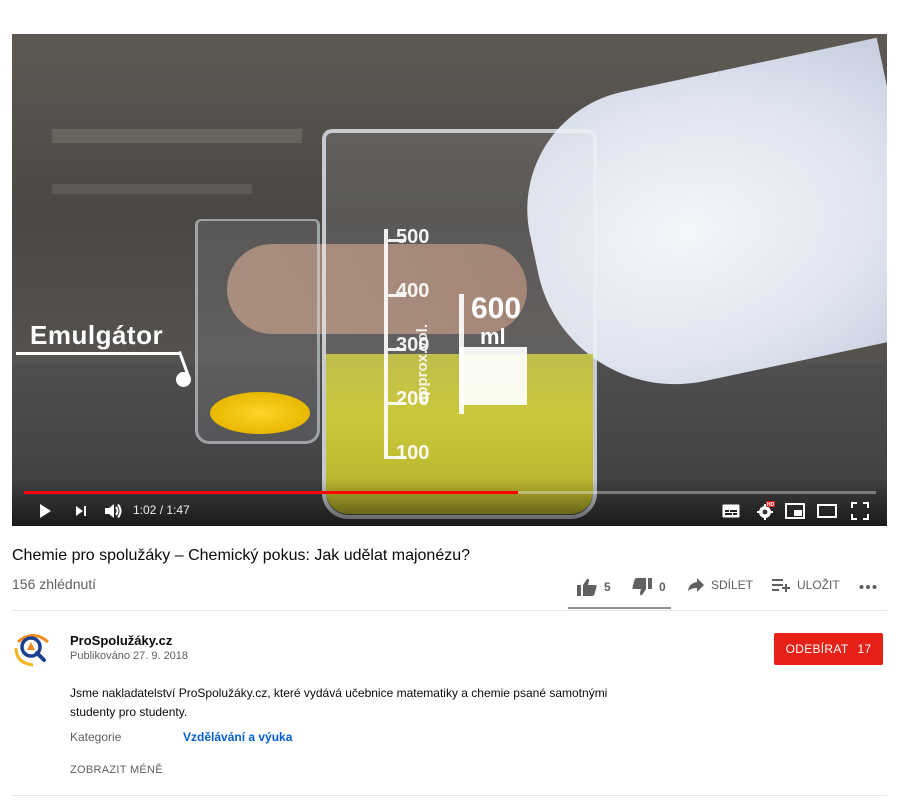  What do you see at coordinates (413, 453) in the screenshot?
I see `graduation-label: 100` at bounding box center [413, 453].